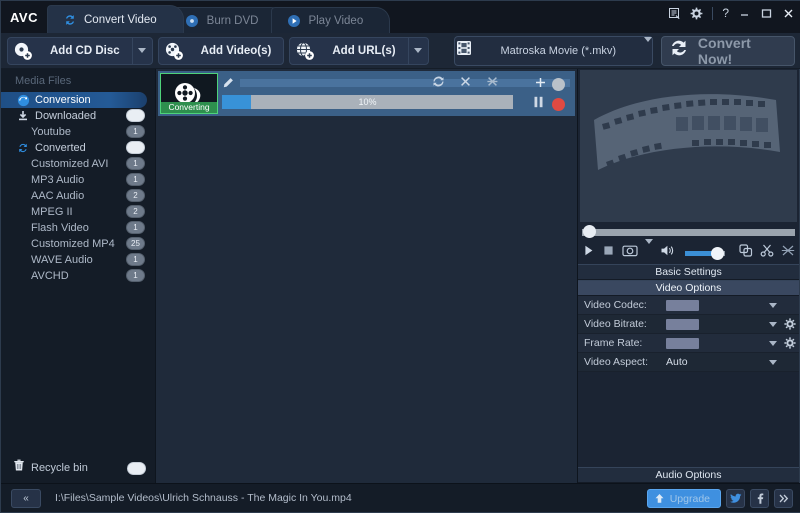 This screenshot has height=513, width=800. I want to click on sidebar-item-conversion: Conversion, so click(74, 100).